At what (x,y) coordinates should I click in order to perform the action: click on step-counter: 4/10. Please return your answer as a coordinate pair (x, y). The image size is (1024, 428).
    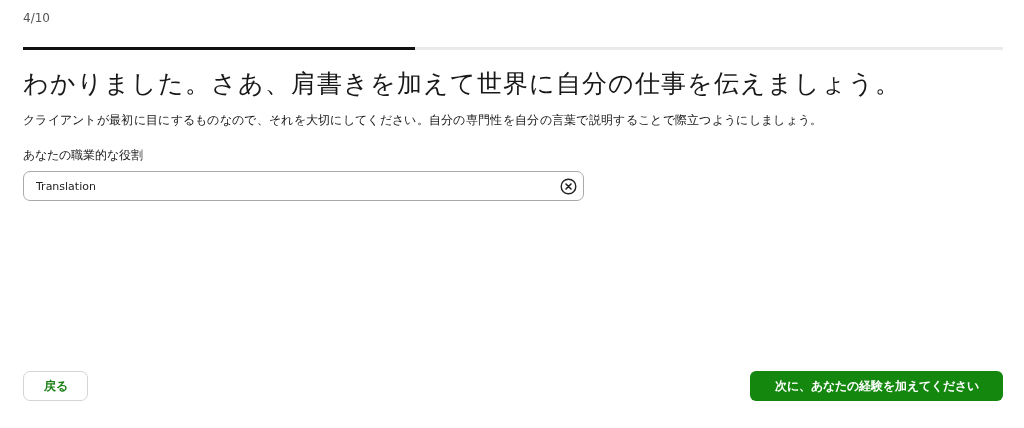
    Looking at the image, I should click on (37, 18).